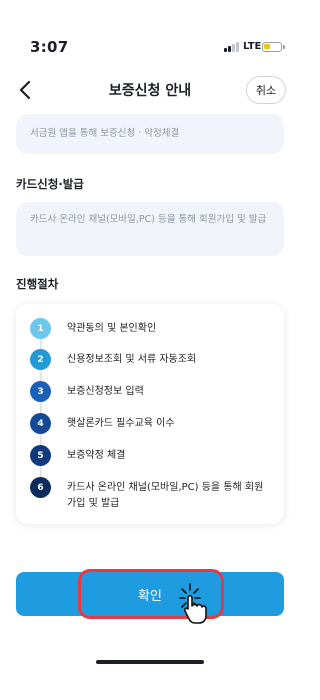 The image size is (320, 700). I want to click on hand-pointer-icon, so click(193, 603).